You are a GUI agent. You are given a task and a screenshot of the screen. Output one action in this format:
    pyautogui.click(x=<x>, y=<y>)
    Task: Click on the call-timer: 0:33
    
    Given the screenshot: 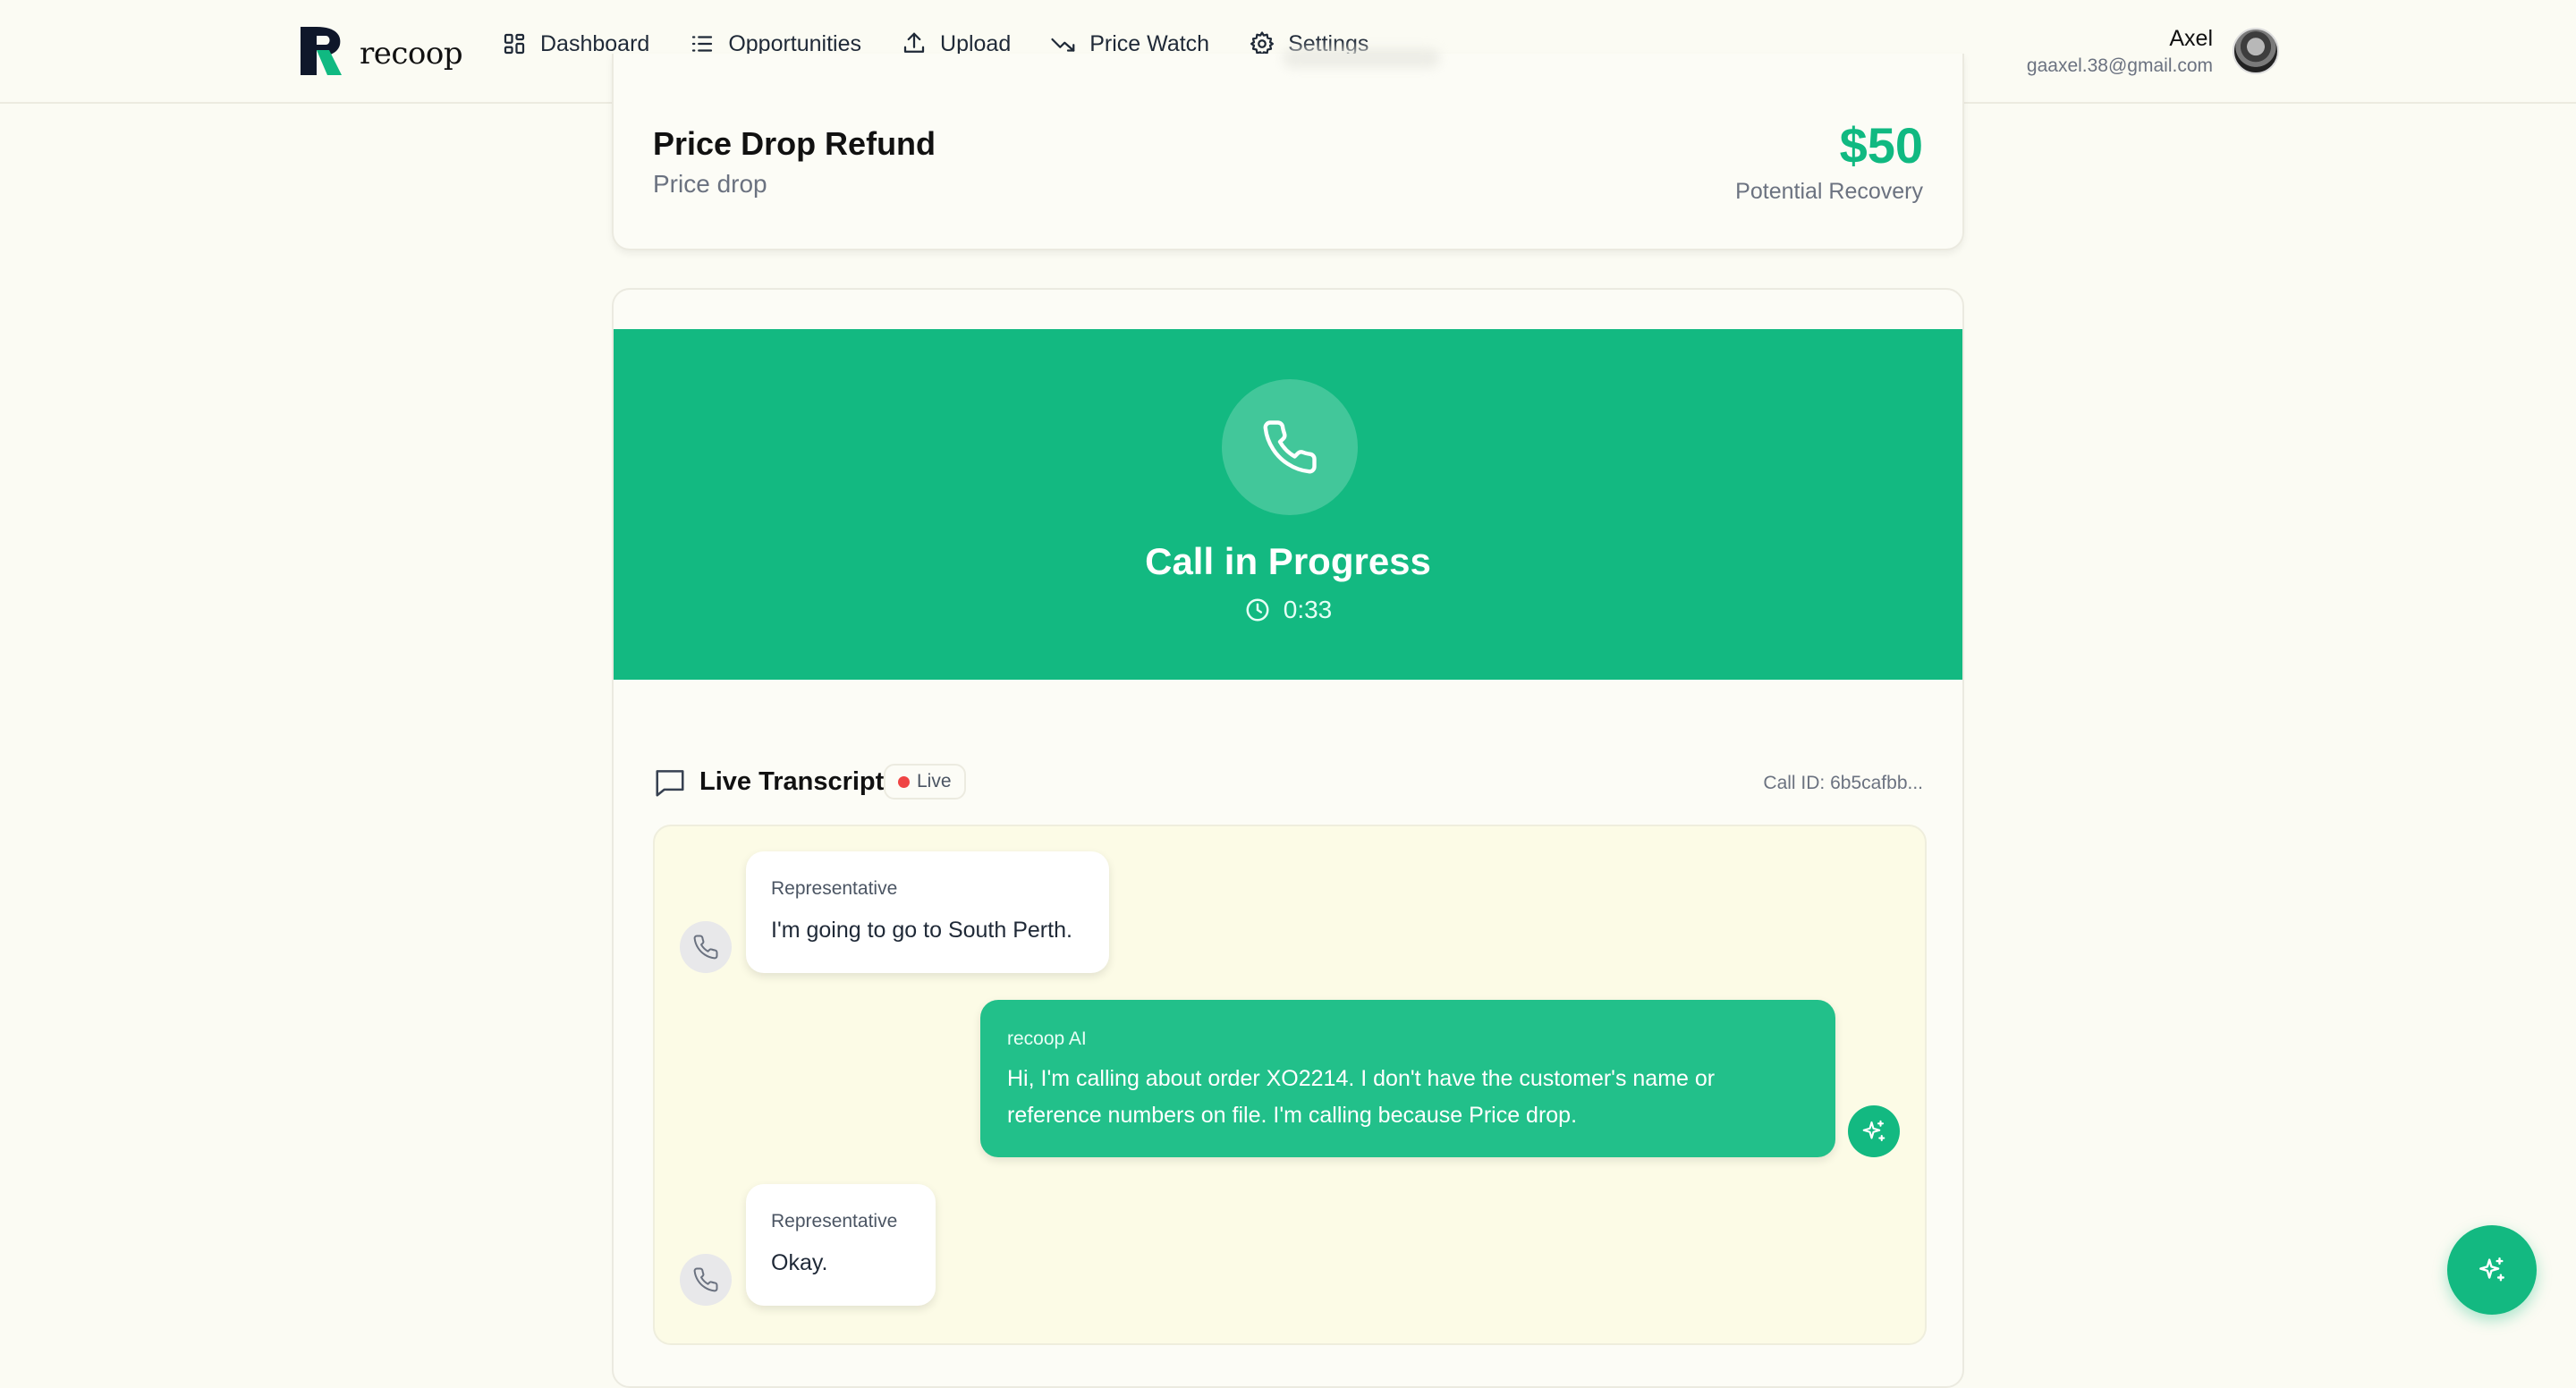 What is the action you would take?
    pyautogui.click(x=1288, y=610)
    